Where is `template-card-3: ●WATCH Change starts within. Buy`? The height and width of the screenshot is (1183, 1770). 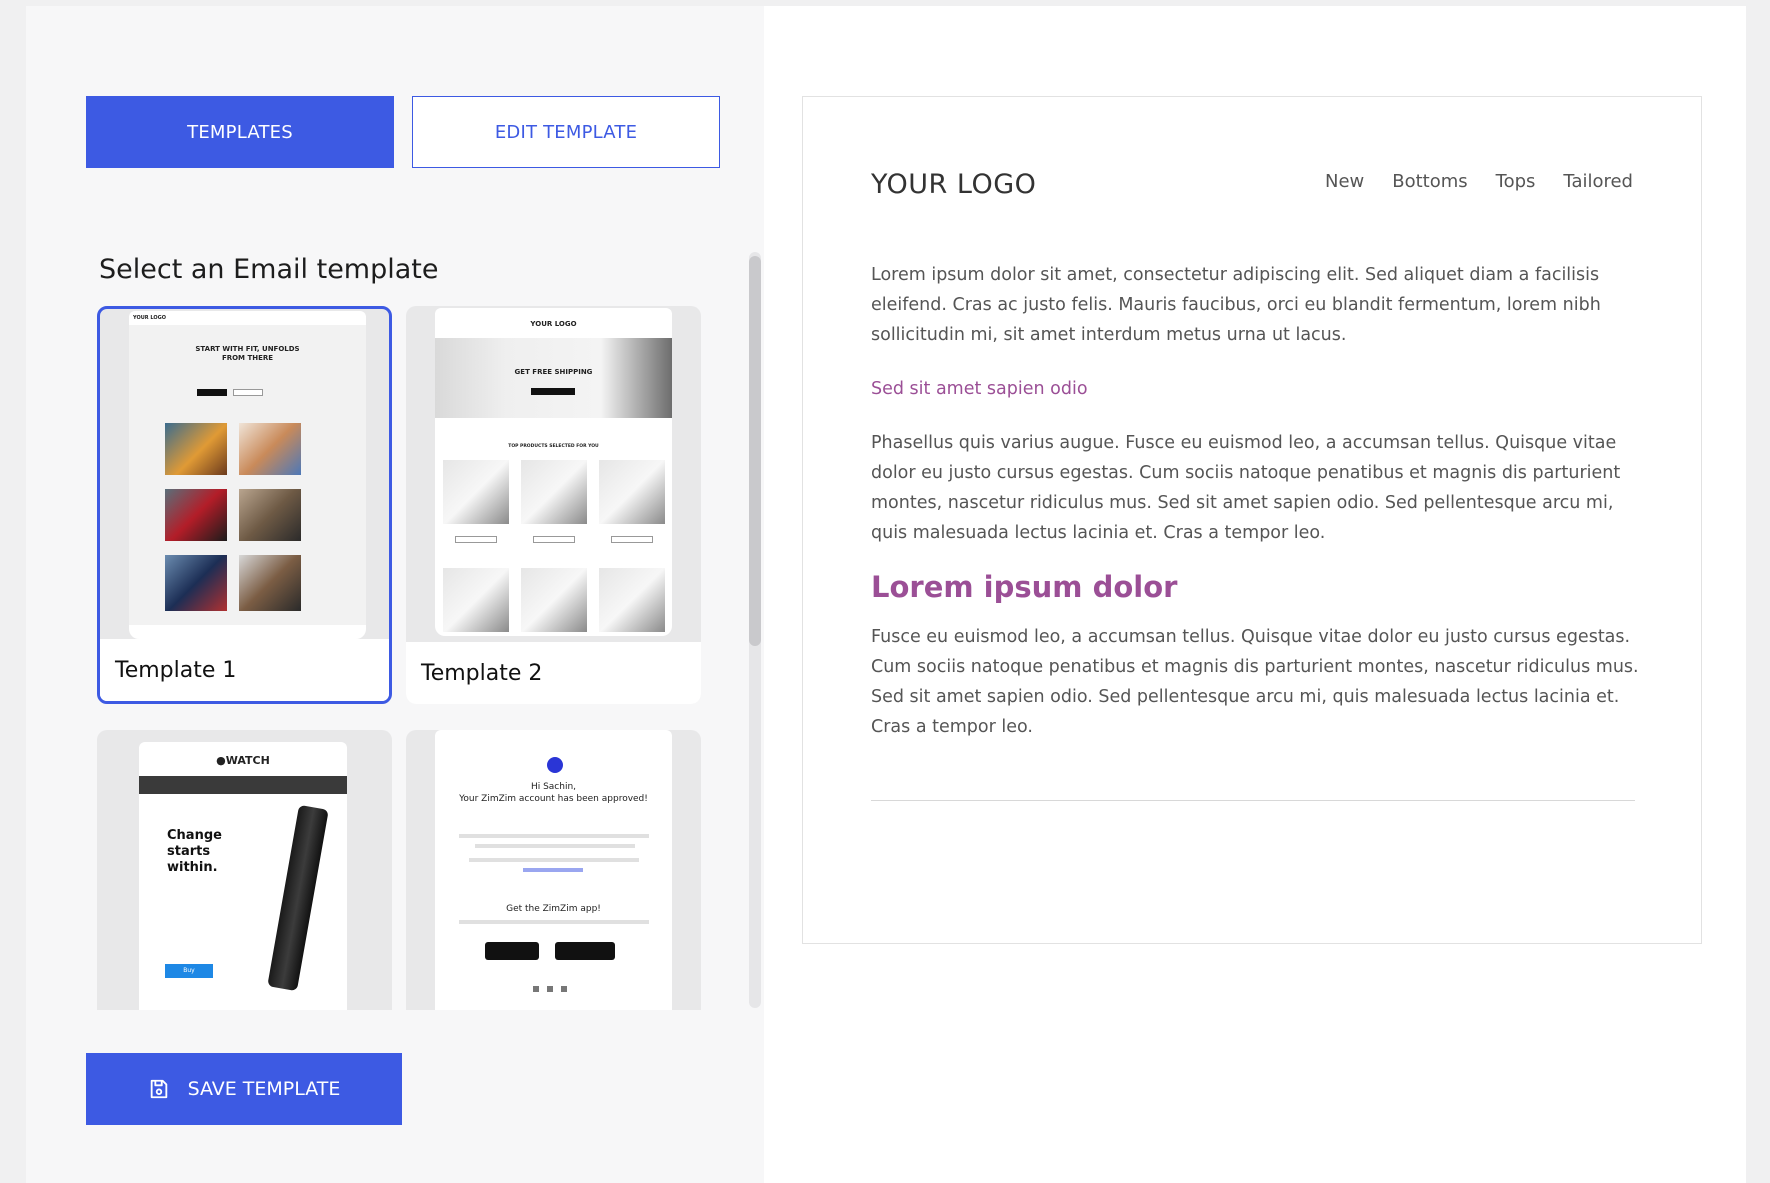
template-card-3: ●WATCH Change starts within. Buy is located at coordinates (244, 870).